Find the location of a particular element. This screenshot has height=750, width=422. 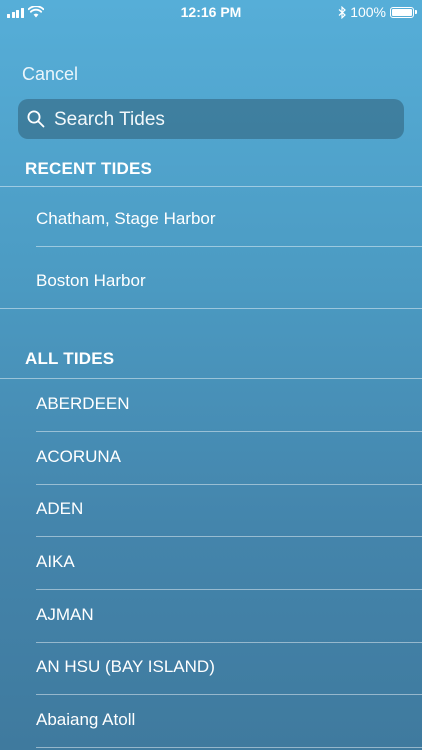

list-item-all-1: ACORUNA is located at coordinates (78, 457).